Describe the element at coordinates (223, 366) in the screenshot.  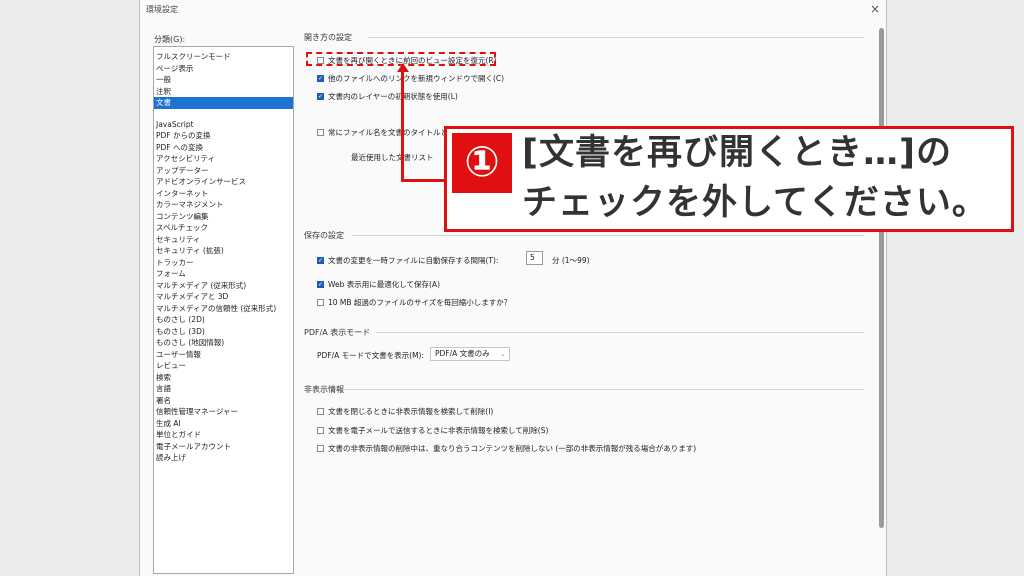
I see `category-item: レビュー` at that location.